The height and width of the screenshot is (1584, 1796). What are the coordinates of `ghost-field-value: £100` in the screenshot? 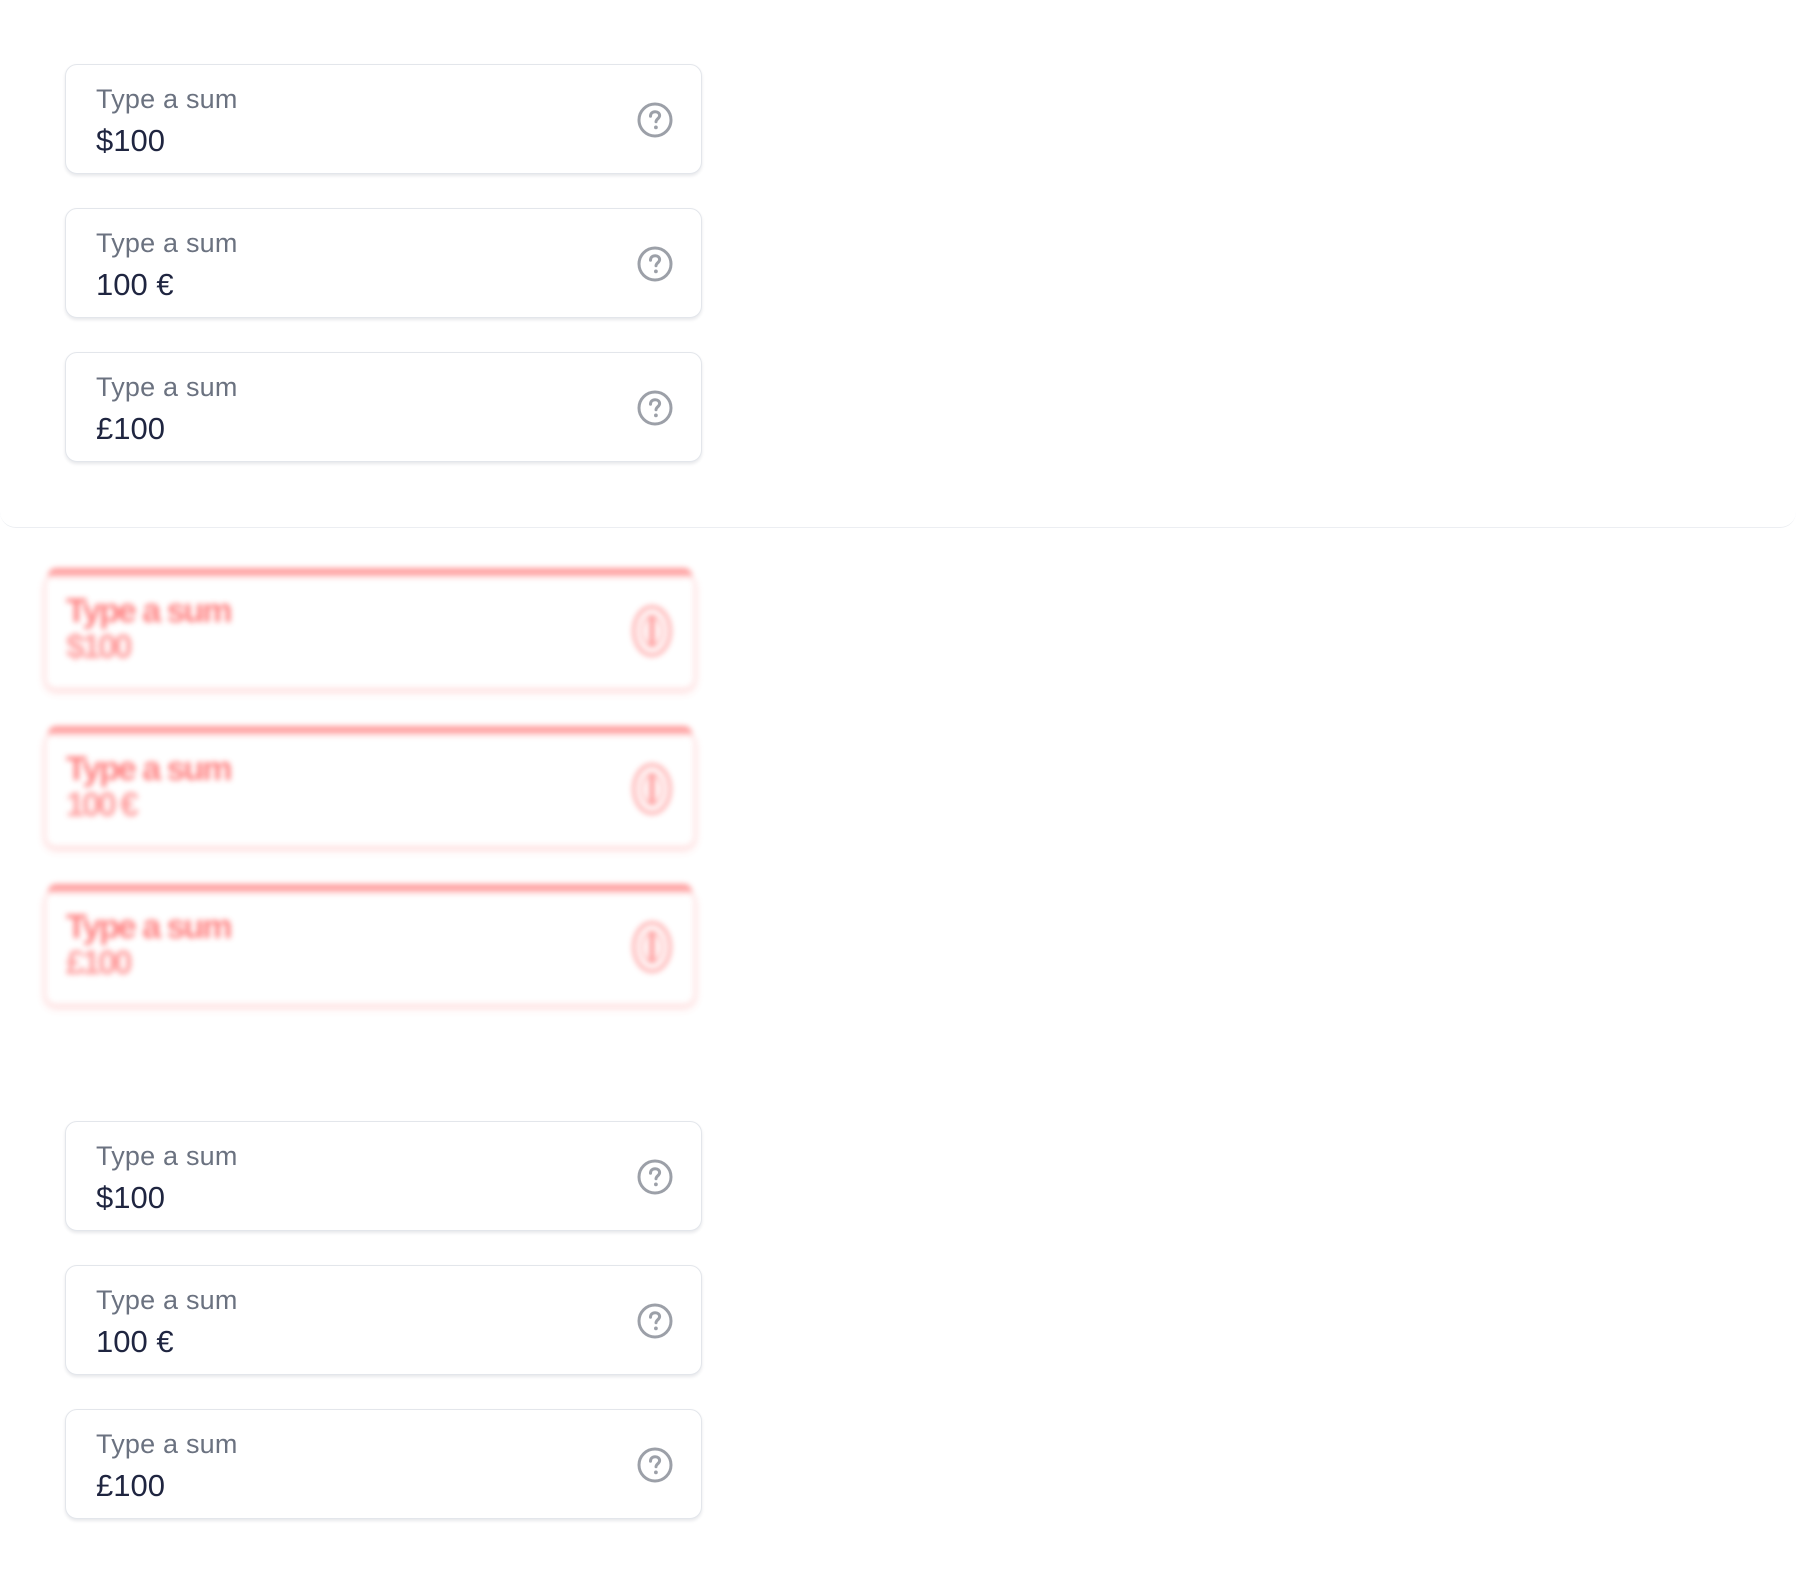 It's located at (99, 963).